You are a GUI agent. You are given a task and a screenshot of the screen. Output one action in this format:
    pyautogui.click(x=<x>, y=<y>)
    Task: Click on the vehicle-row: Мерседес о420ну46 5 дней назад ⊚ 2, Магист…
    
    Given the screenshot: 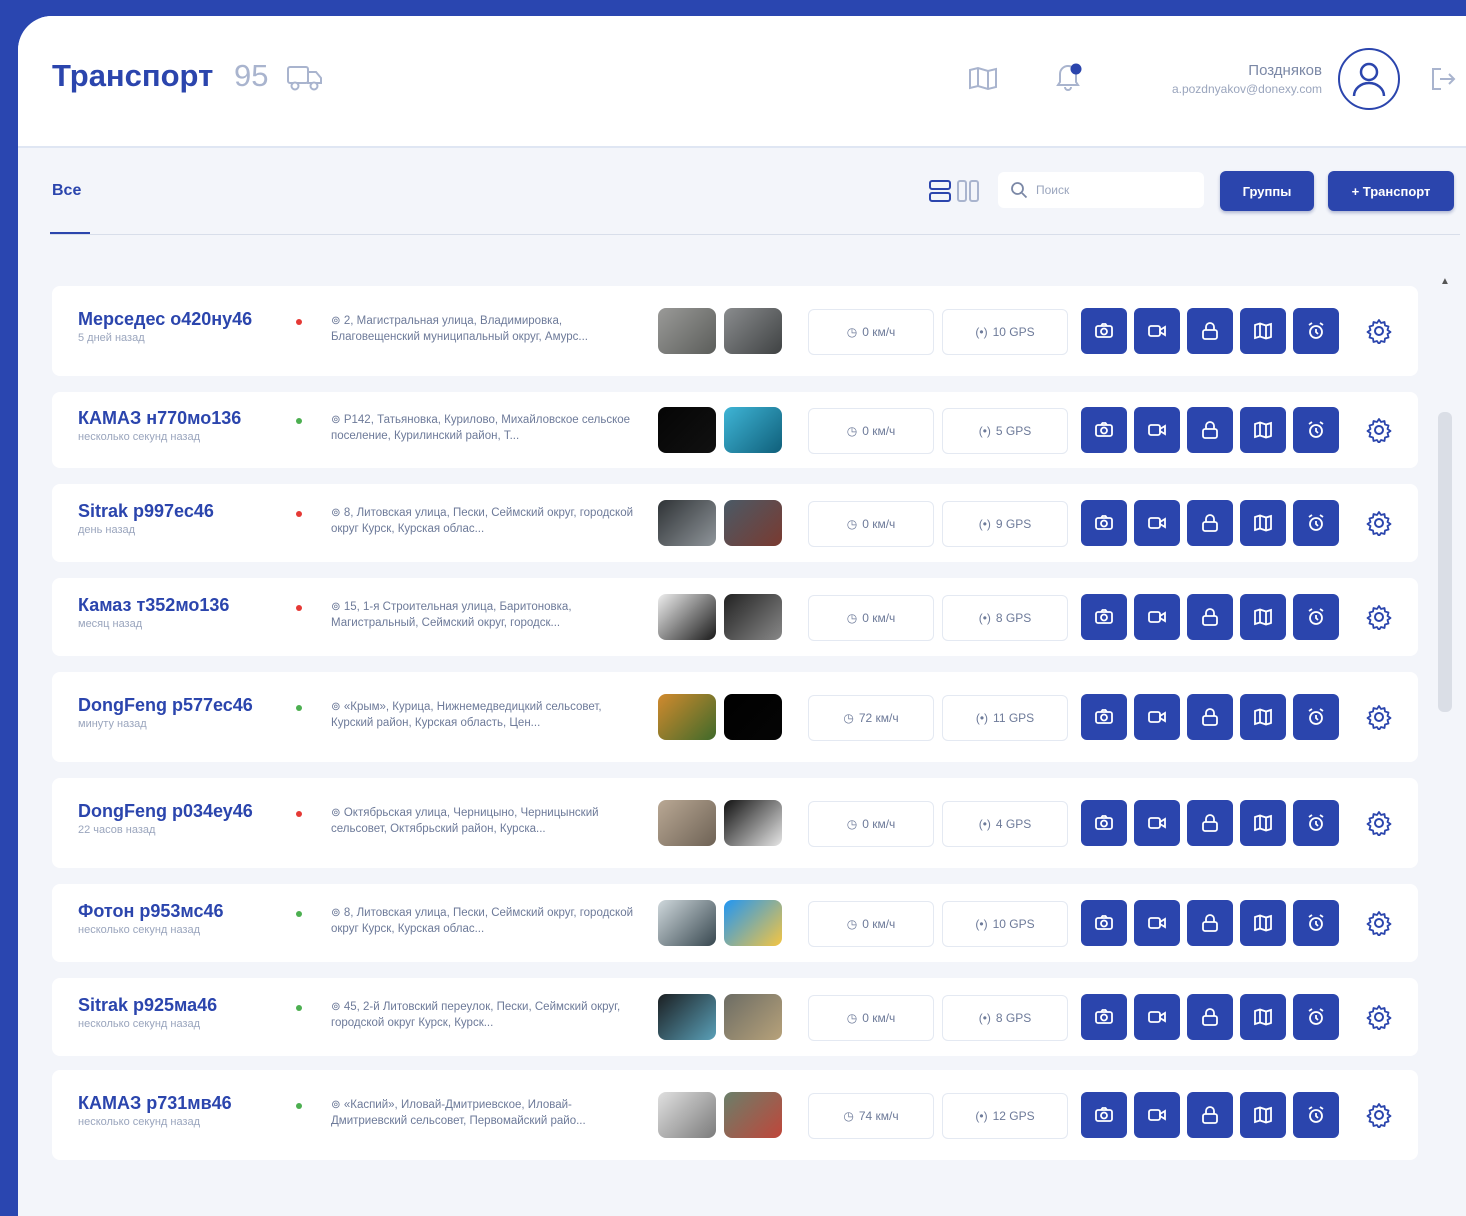 What is the action you would take?
    pyautogui.click(x=735, y=331)
    